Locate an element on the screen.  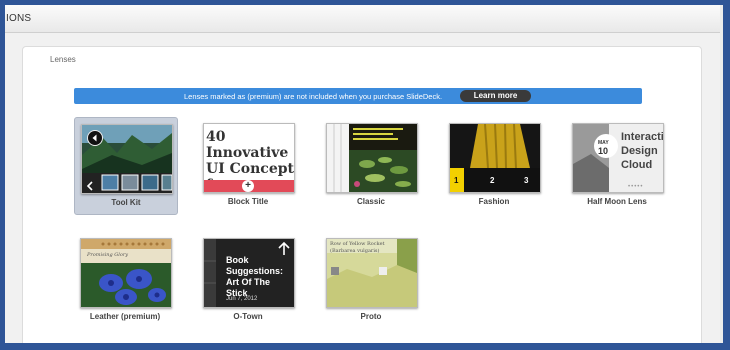
lens-thumbnail: MAY 10 Interactive Design Cloud ••••• is located at coordinates (618, 158).